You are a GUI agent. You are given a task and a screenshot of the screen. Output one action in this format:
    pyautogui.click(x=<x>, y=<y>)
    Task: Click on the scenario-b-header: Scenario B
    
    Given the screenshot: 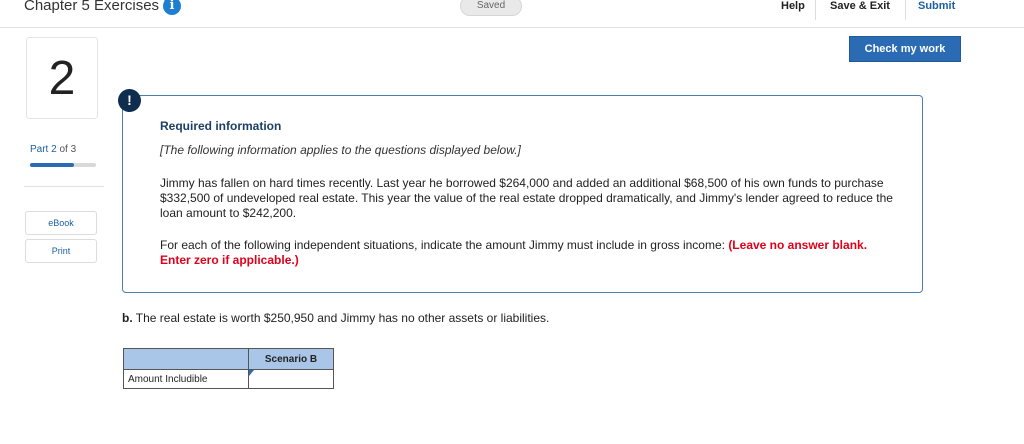 What is the action you would take?
    pyautogui.click(x=291, y=359)
    